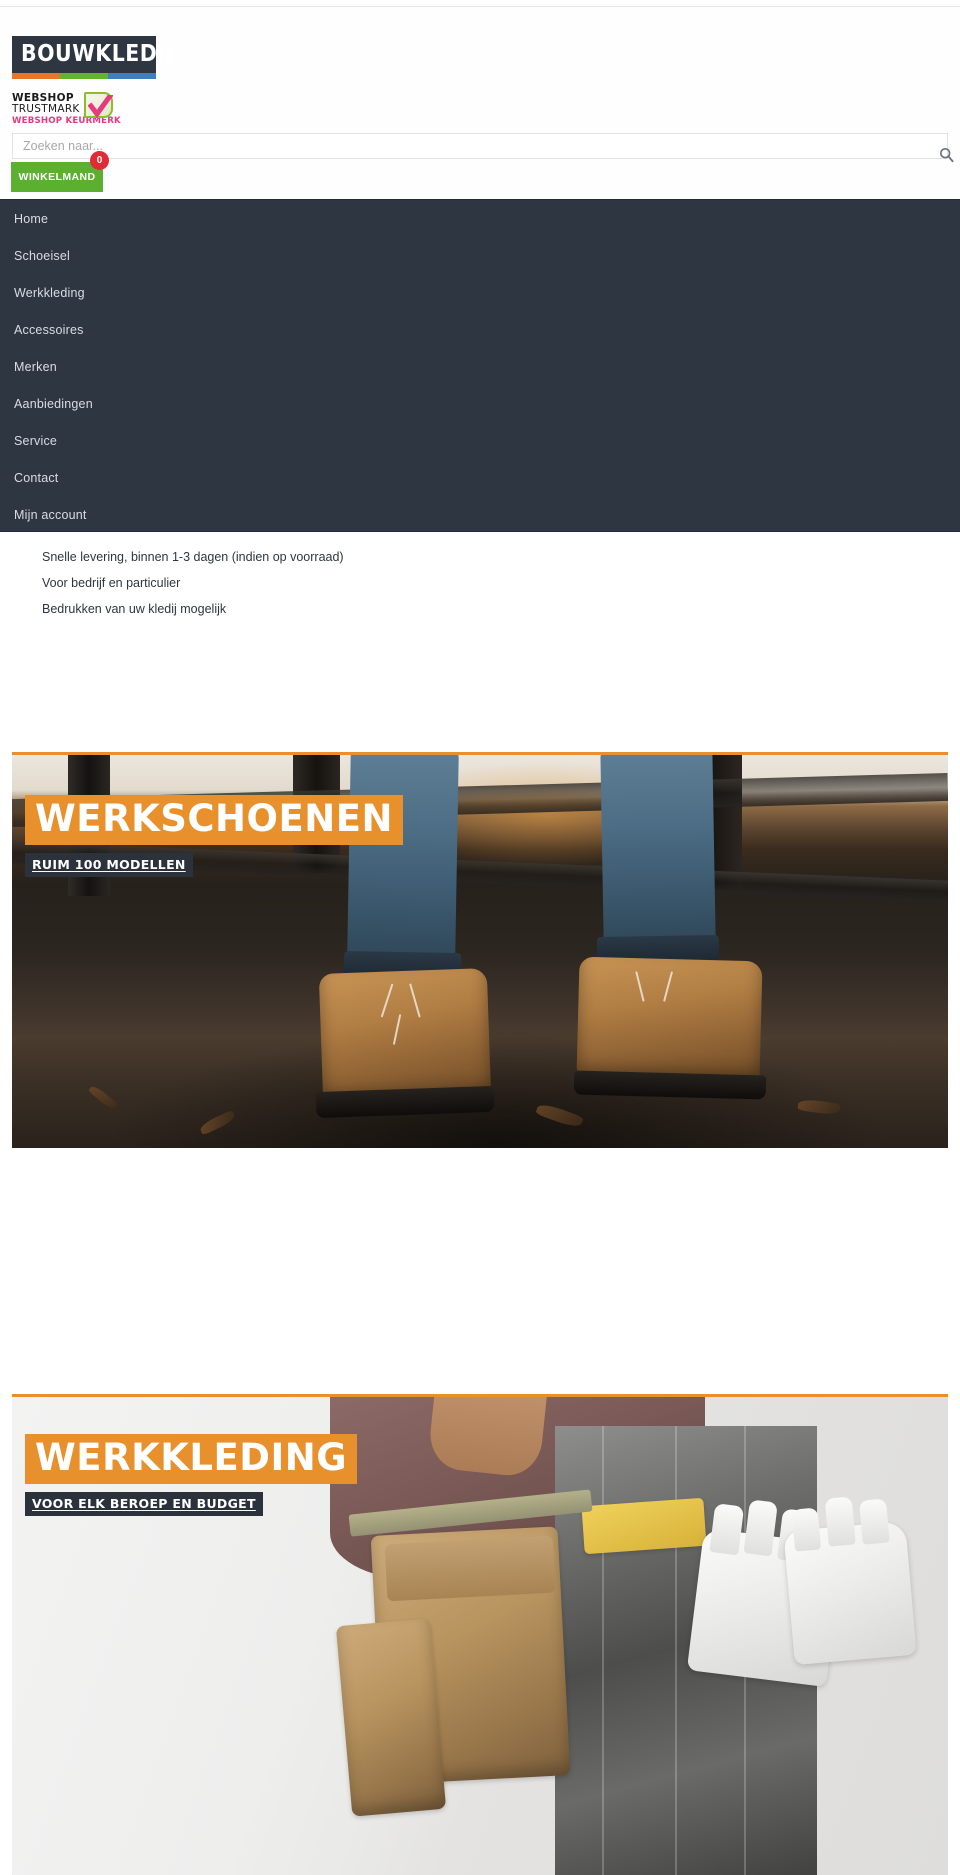  I want to click on nav-item-contact: Contact, so click(480, 478).